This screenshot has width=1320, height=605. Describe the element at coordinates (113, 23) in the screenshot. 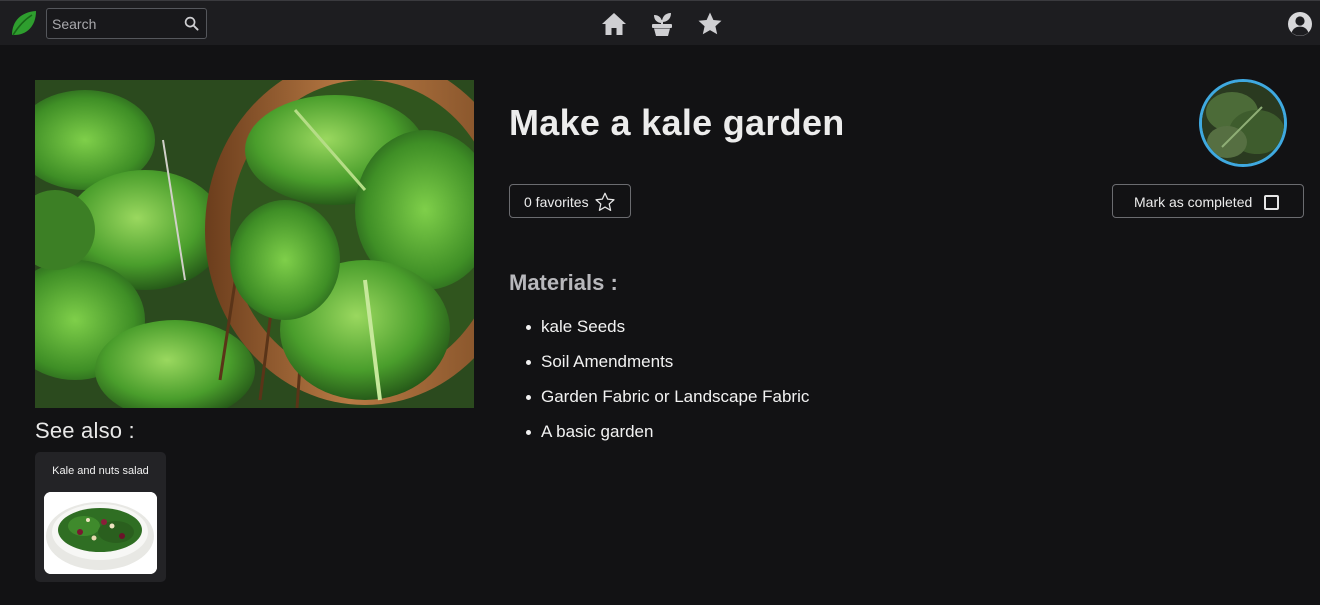

I see `search-input` at that location.